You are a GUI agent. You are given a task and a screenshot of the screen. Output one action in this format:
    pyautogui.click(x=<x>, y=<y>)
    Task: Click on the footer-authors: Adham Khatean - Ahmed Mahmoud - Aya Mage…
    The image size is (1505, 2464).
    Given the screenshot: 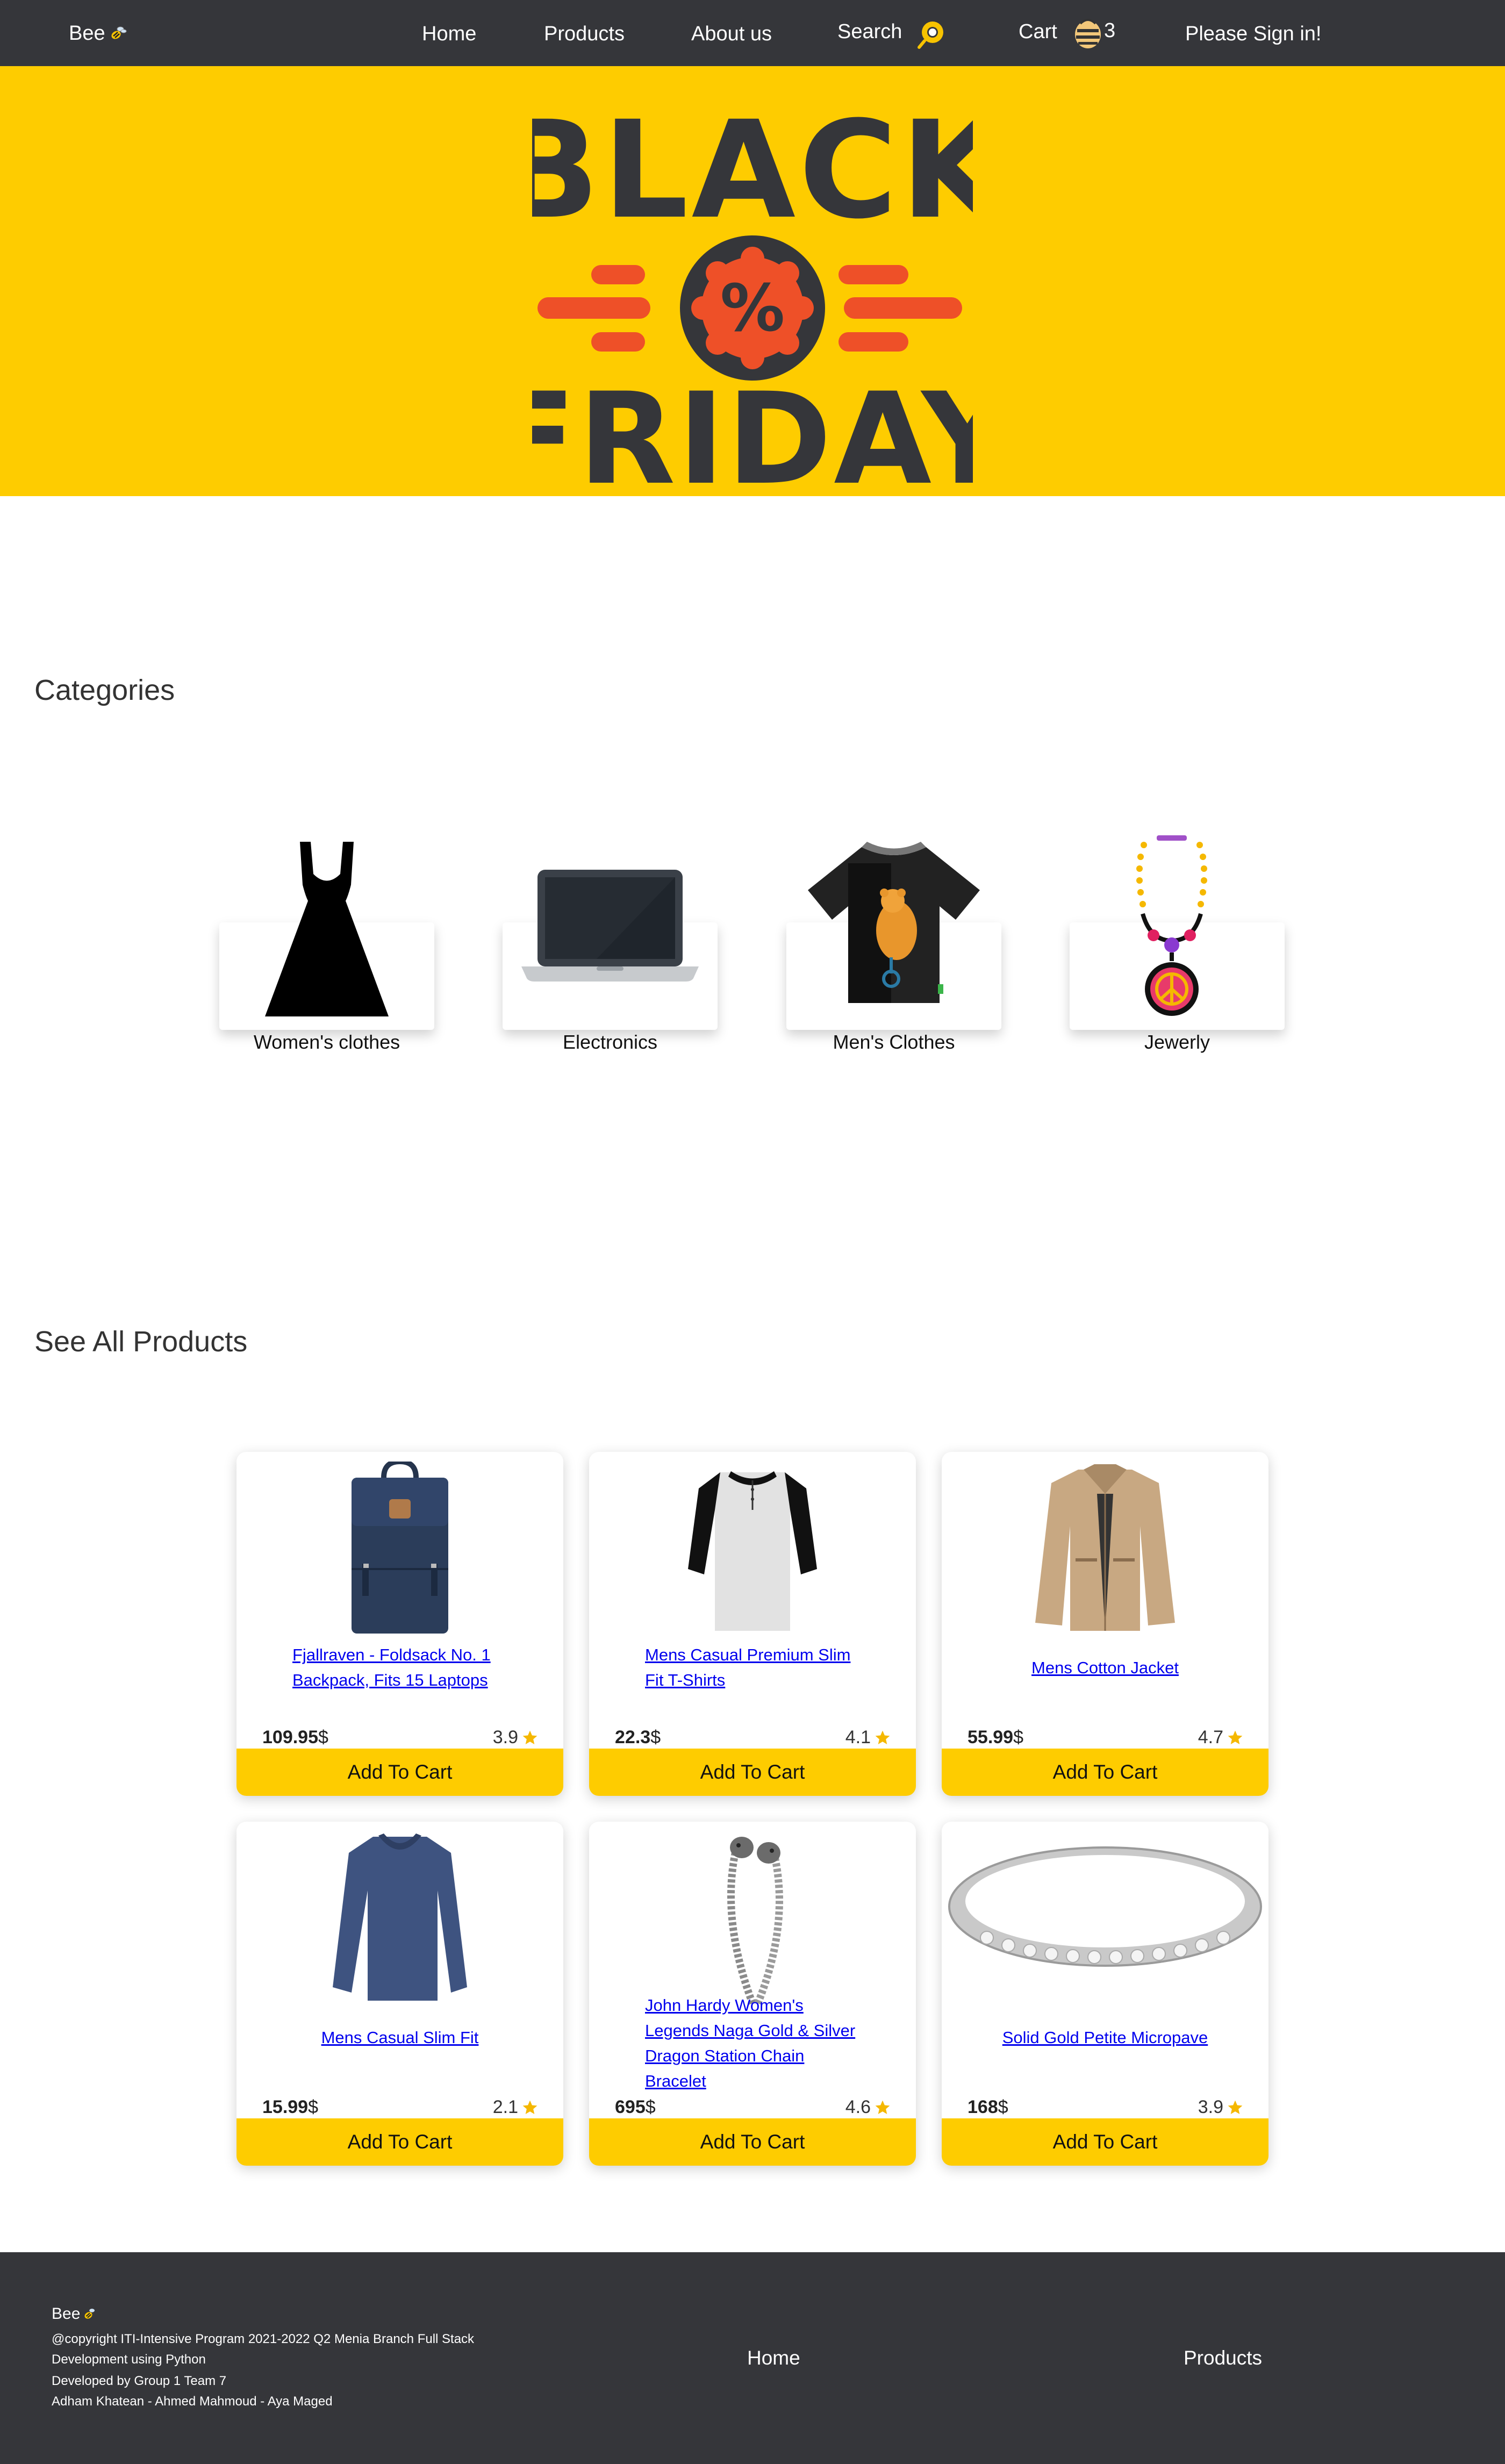 What is the action you would take?
    pyautogui.click(x=192, y=2401)
    